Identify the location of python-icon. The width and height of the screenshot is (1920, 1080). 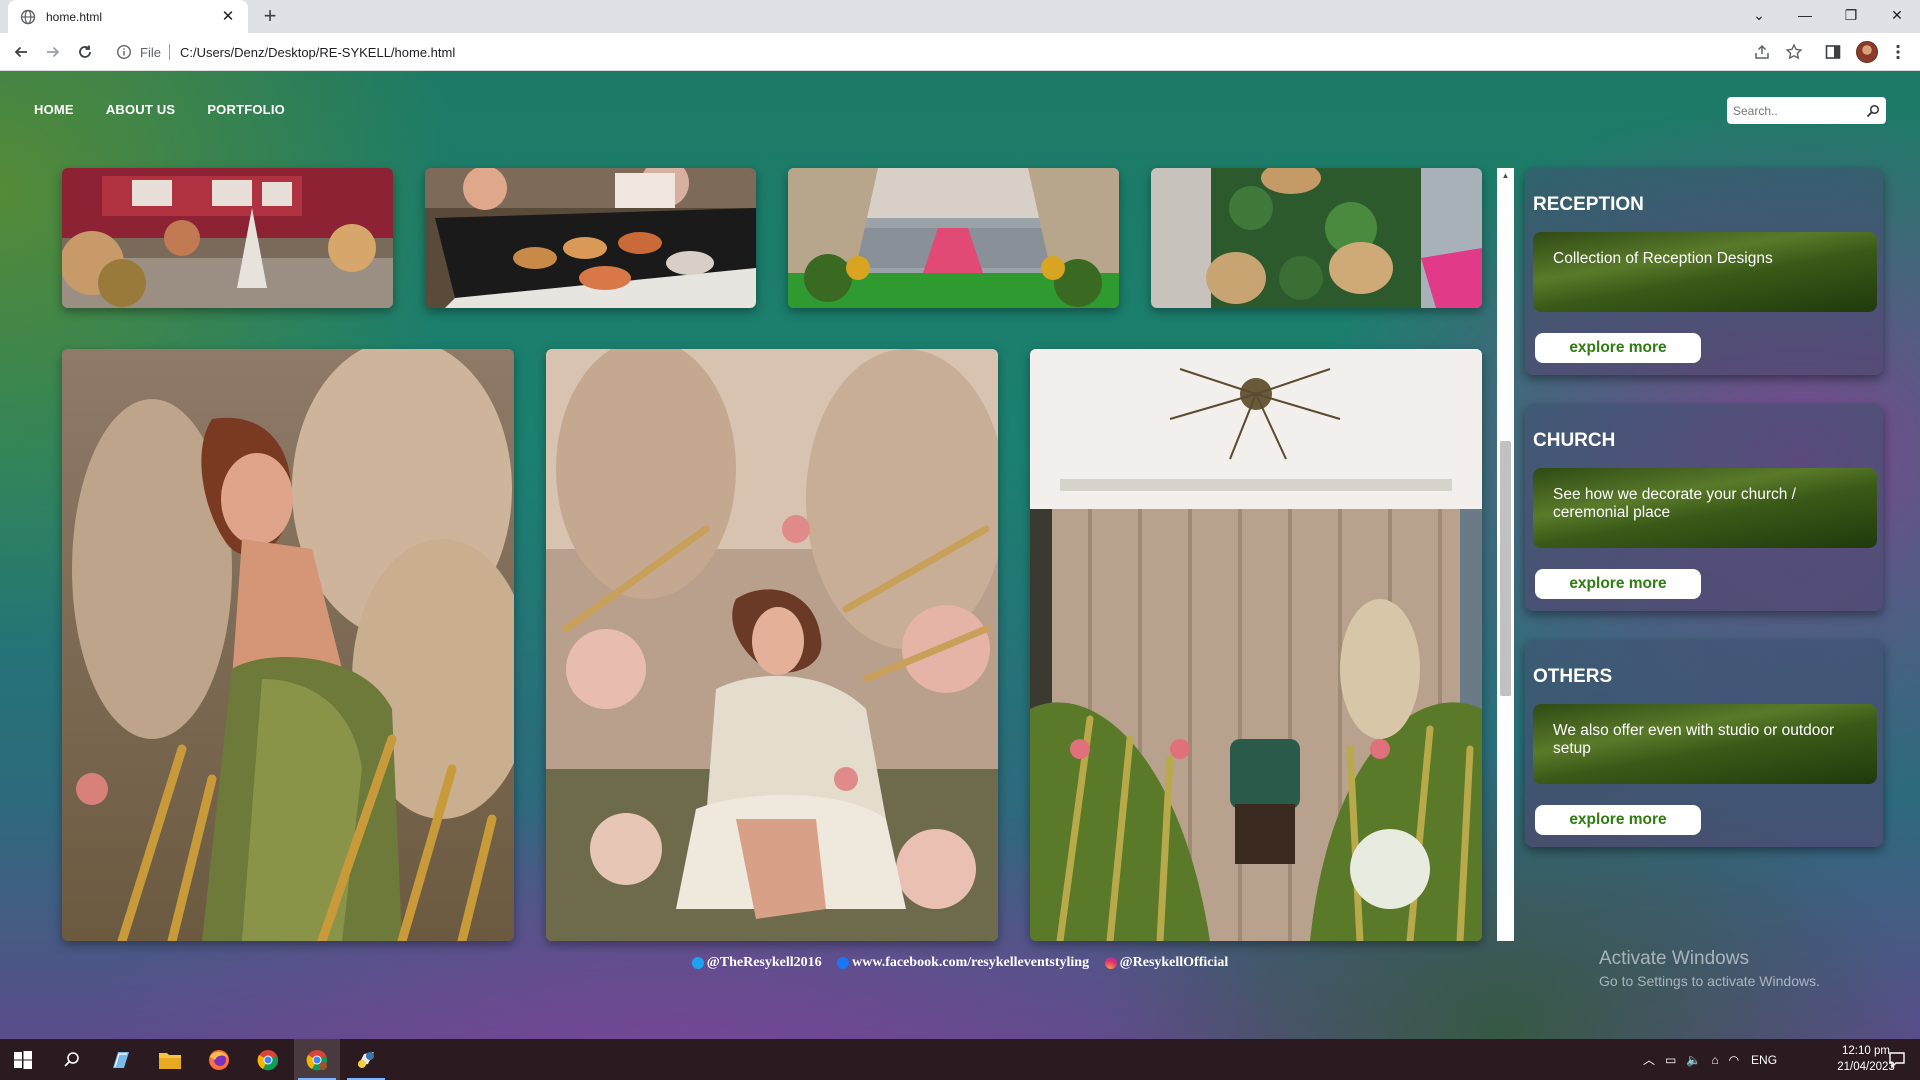
(366, 1059).